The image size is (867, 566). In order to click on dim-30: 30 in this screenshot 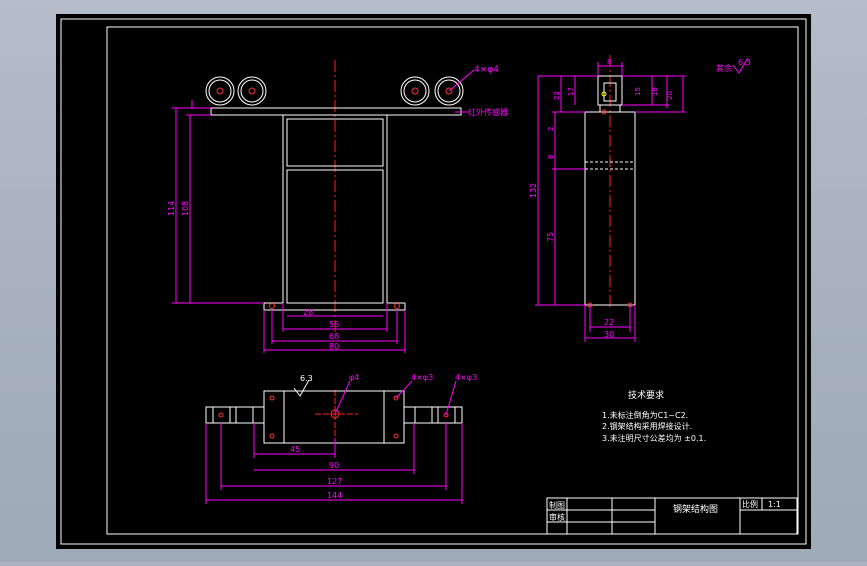, I will do `click(609, 334)`.